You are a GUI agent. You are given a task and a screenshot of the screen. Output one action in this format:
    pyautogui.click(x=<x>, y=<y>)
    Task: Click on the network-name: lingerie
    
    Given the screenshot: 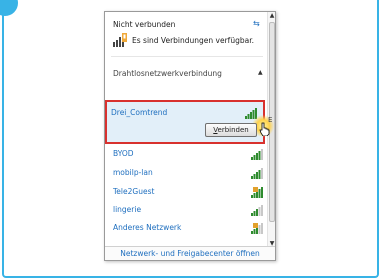 What is the action you would take?
    pyautogui.click(x=127, y=209)
    